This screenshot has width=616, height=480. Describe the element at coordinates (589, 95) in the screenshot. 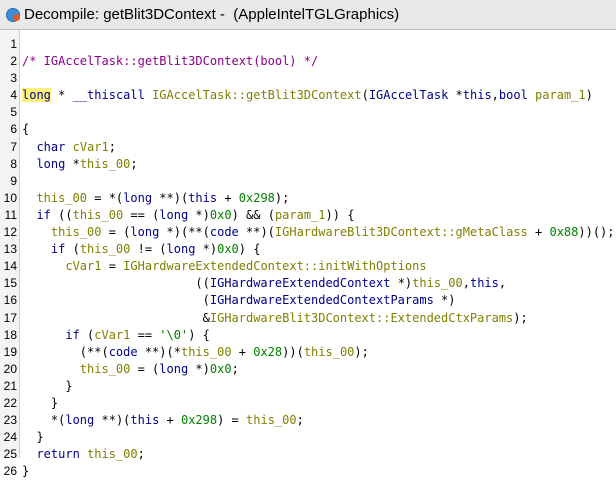

I see `code-token: )` at that location.